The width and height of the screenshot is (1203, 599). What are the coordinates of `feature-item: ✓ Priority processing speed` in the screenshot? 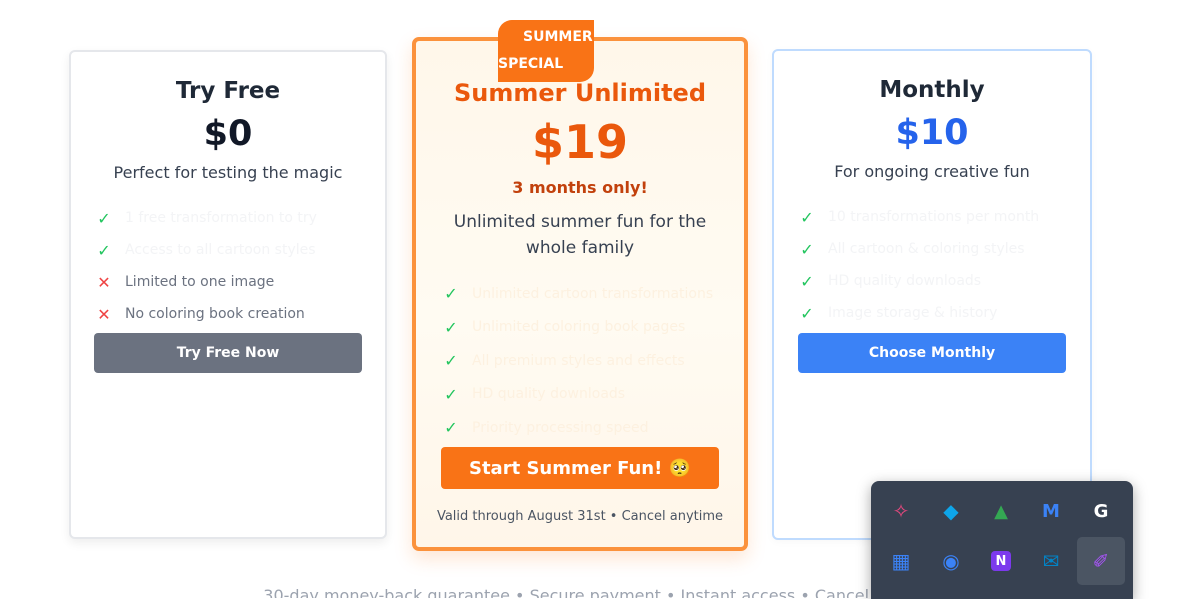 It's located at (585, 428).